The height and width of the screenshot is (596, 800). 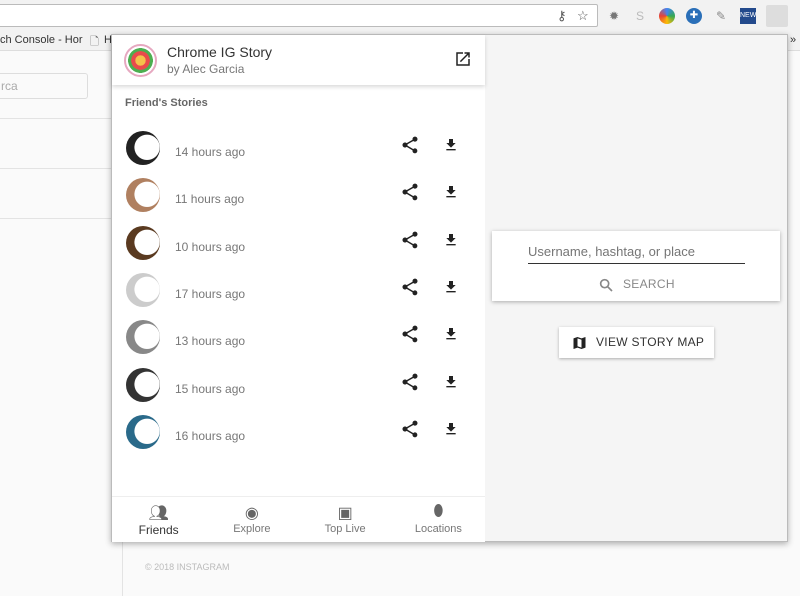 I want to click on overflow-chevron: », so click(x=793, y=40).